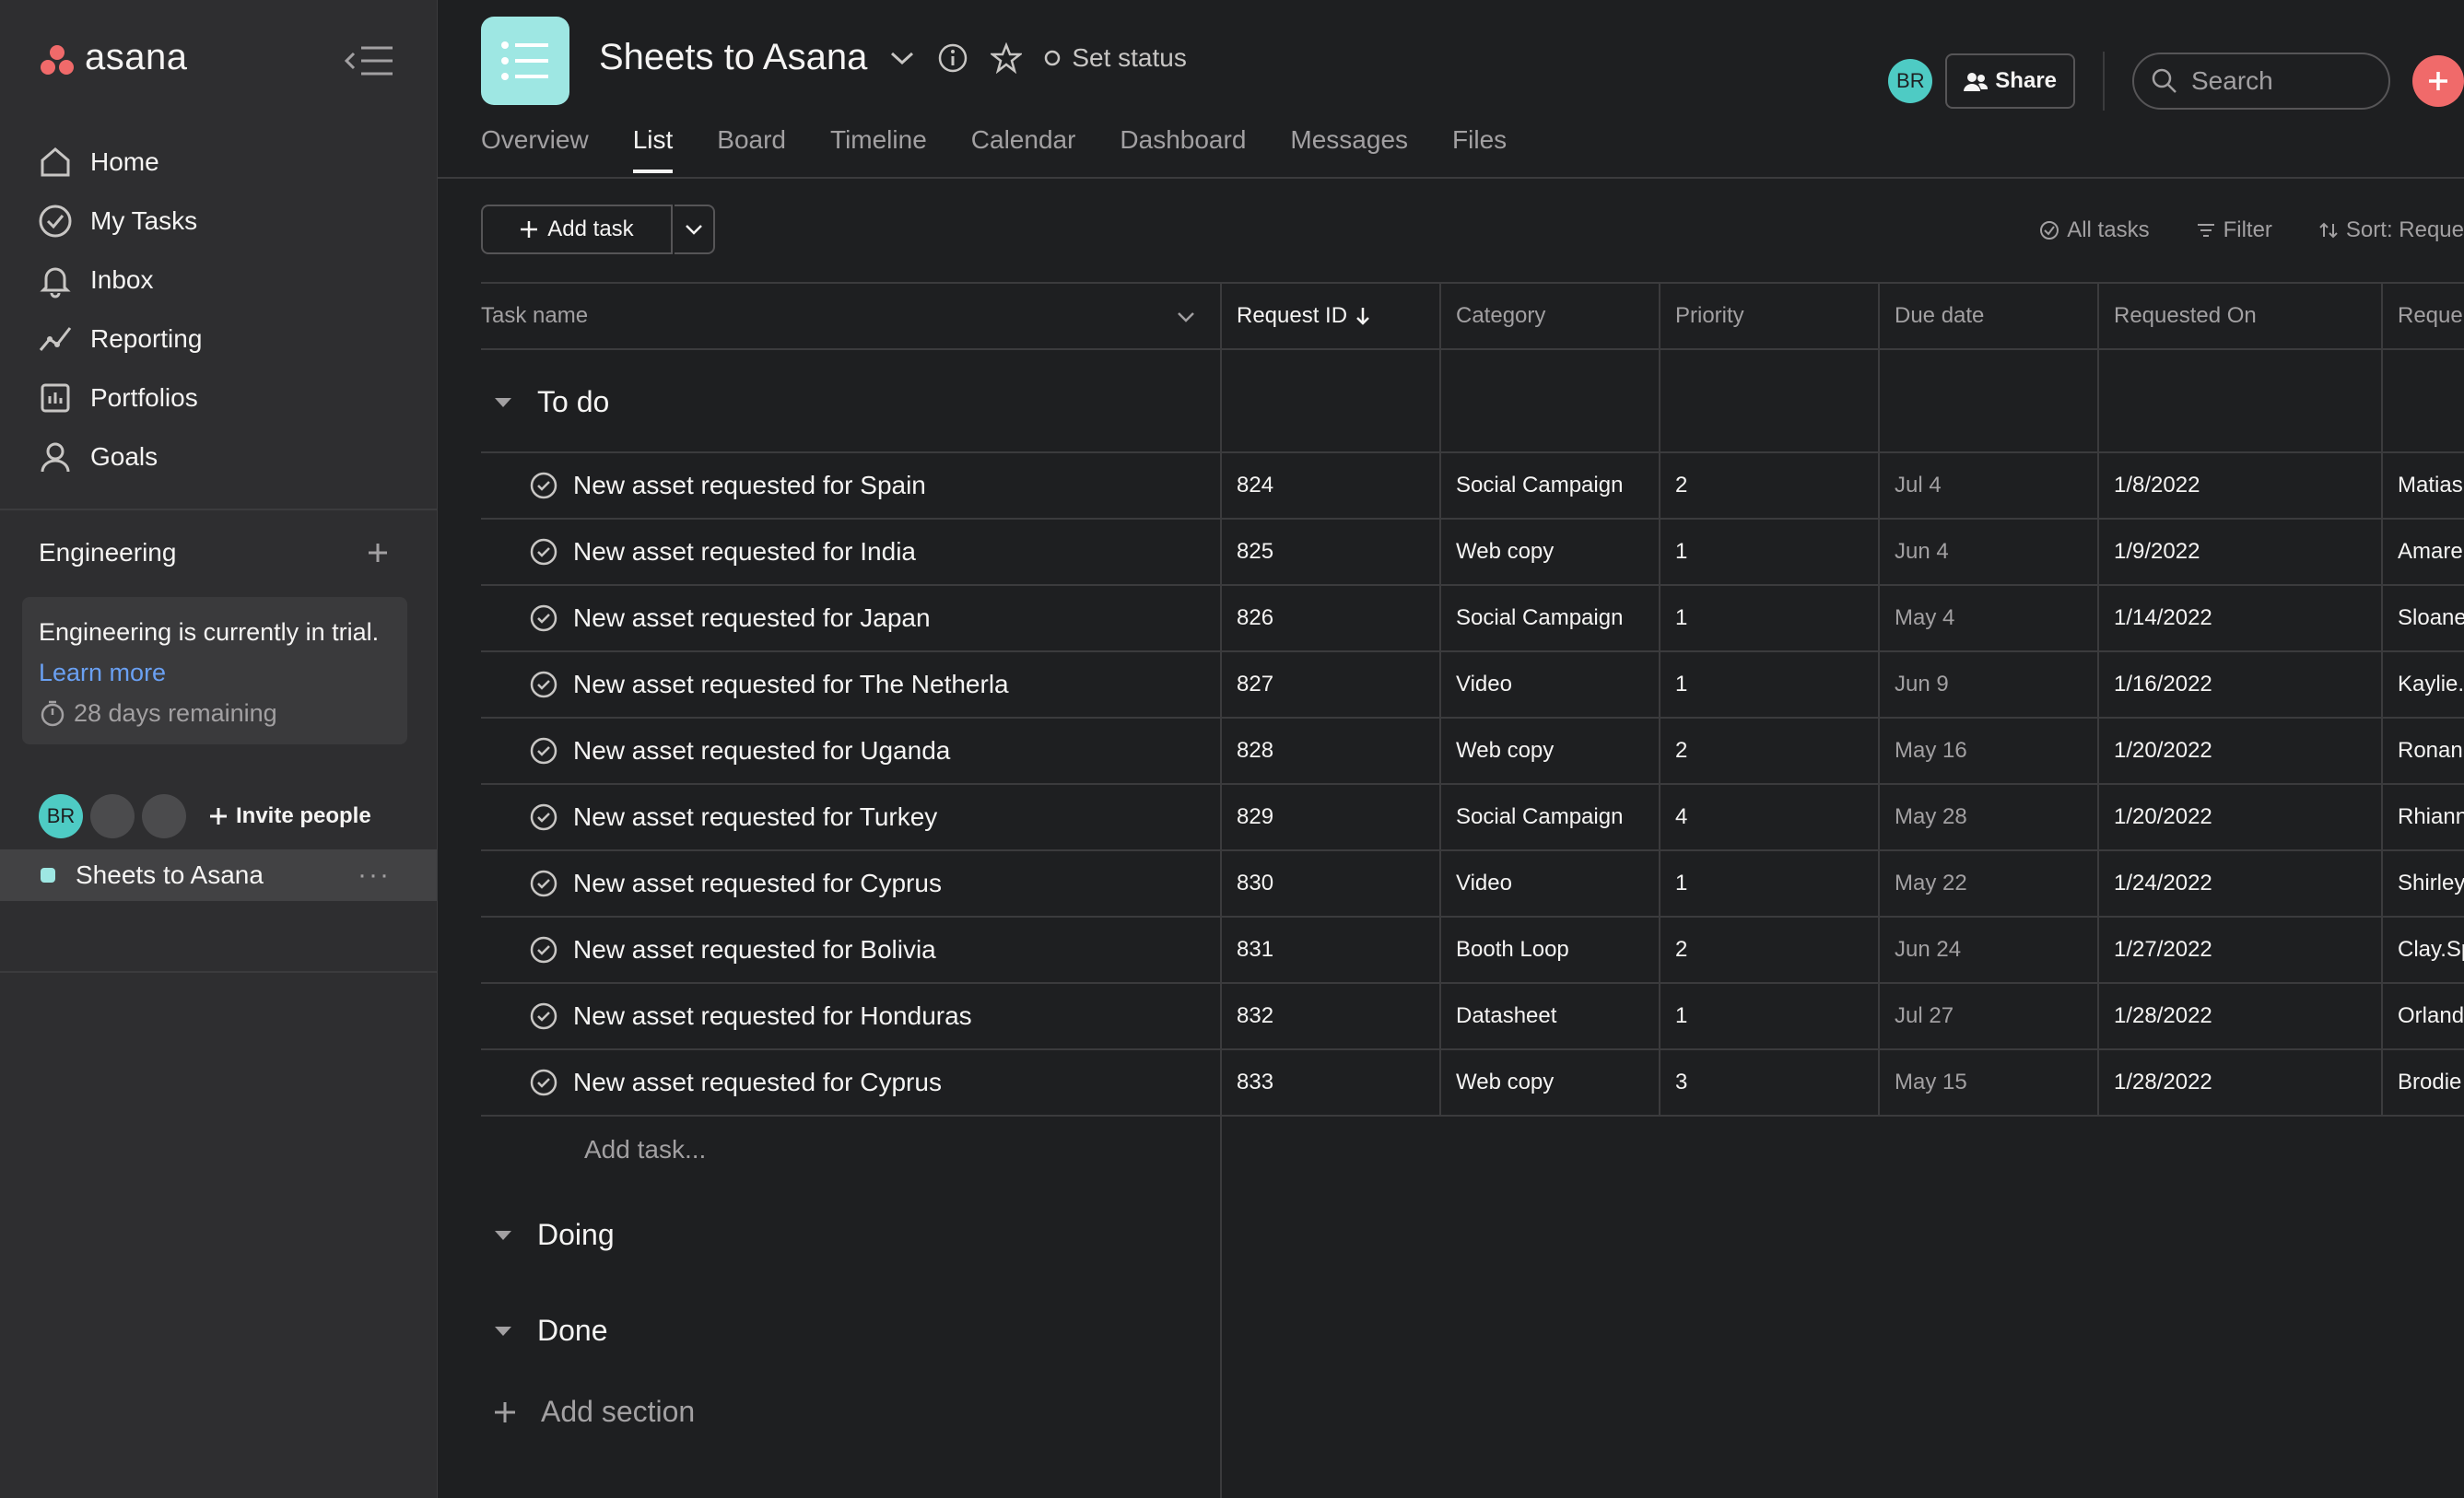  Describe the element at coordinates (594, 1412) in the screenshot. I see `add-section-button: Add section` at that location.